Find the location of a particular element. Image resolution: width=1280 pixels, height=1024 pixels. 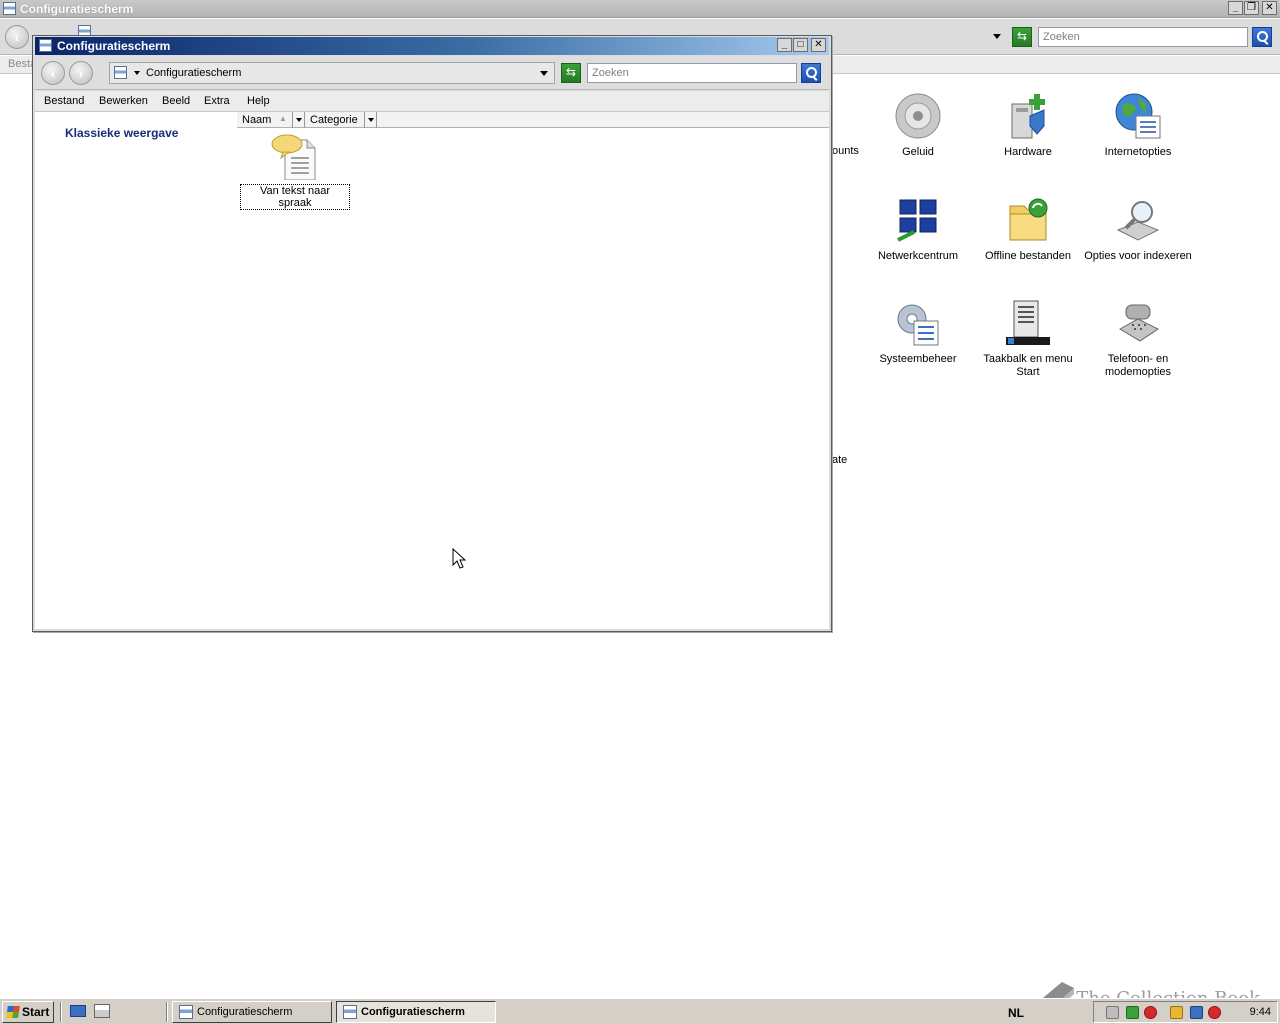

address-text: Configuratiescherm is located at coordinates (194, 73).